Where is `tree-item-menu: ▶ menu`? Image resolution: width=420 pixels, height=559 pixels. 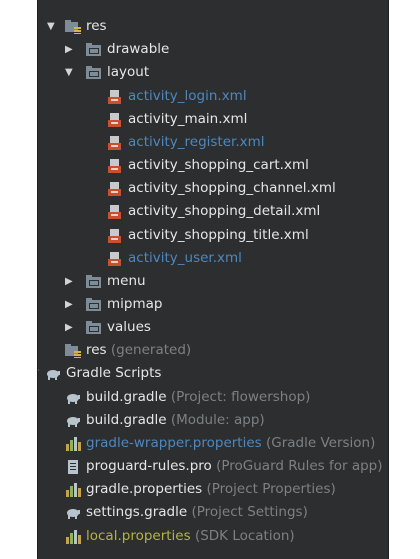
tree-item-menu: ▶ menu is located at coordinates (213, 281).